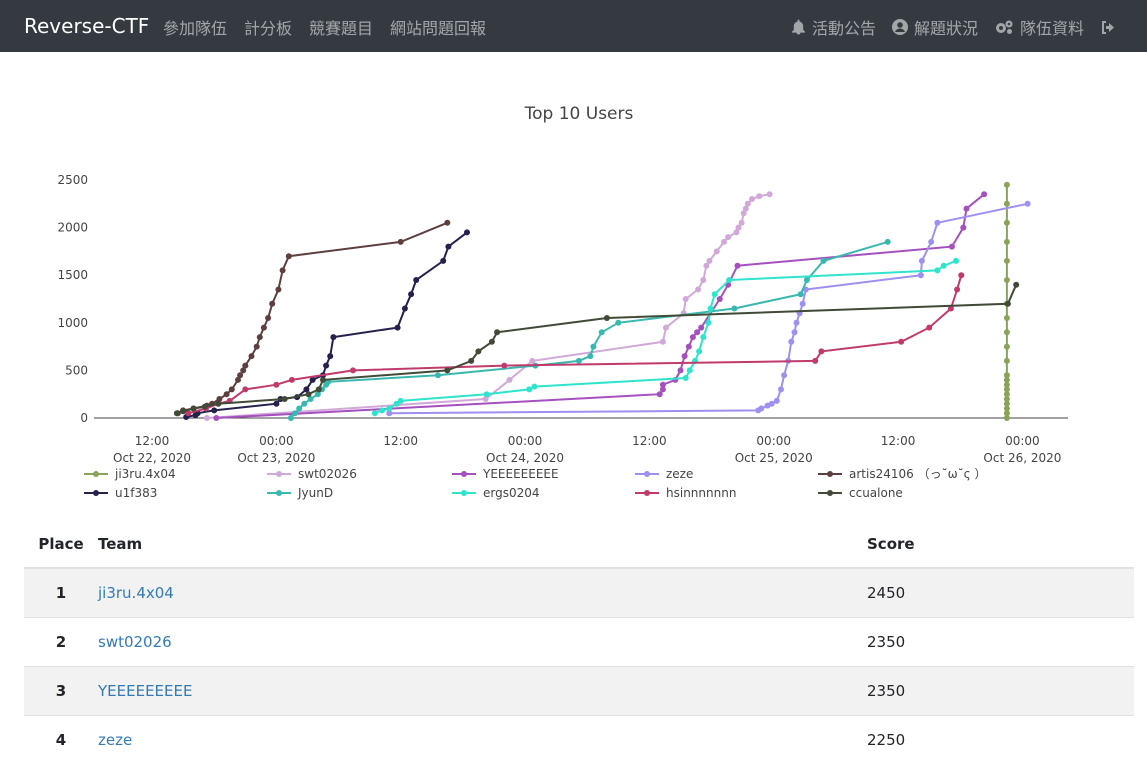 The width and height of the screenshot is (1147, 764). Describe the element at coordinates (86, 26) in the screenshot. I see `brand-logo: Reverse-CTF` at that location.